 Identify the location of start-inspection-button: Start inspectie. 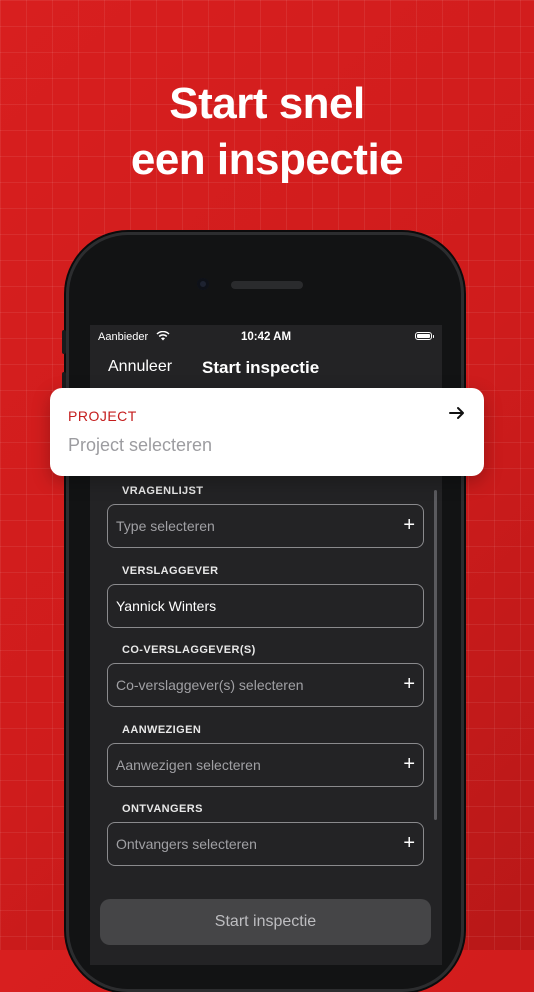
(265, 922).